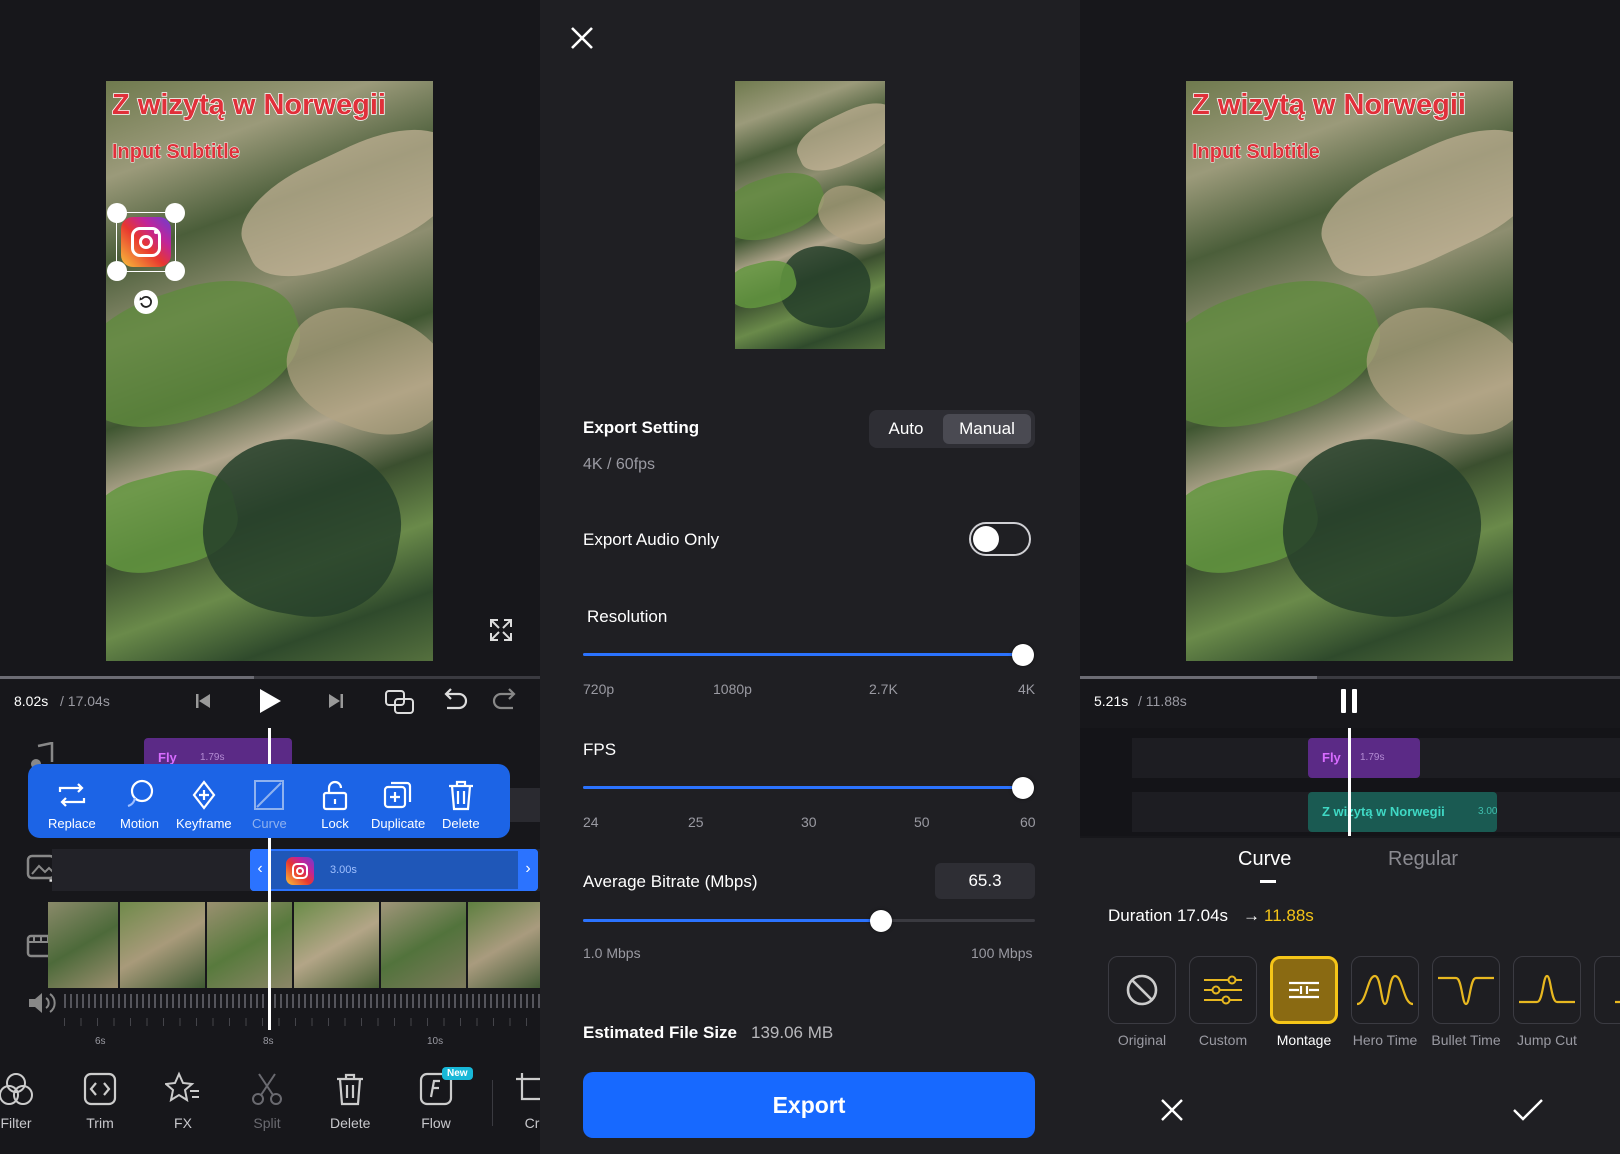 Image resolution: width=1620 pixels, height=1154 pixels. Describe the element at coordinates (1350, 677) in the screenshot. I see `playback-progress-right` at that location.